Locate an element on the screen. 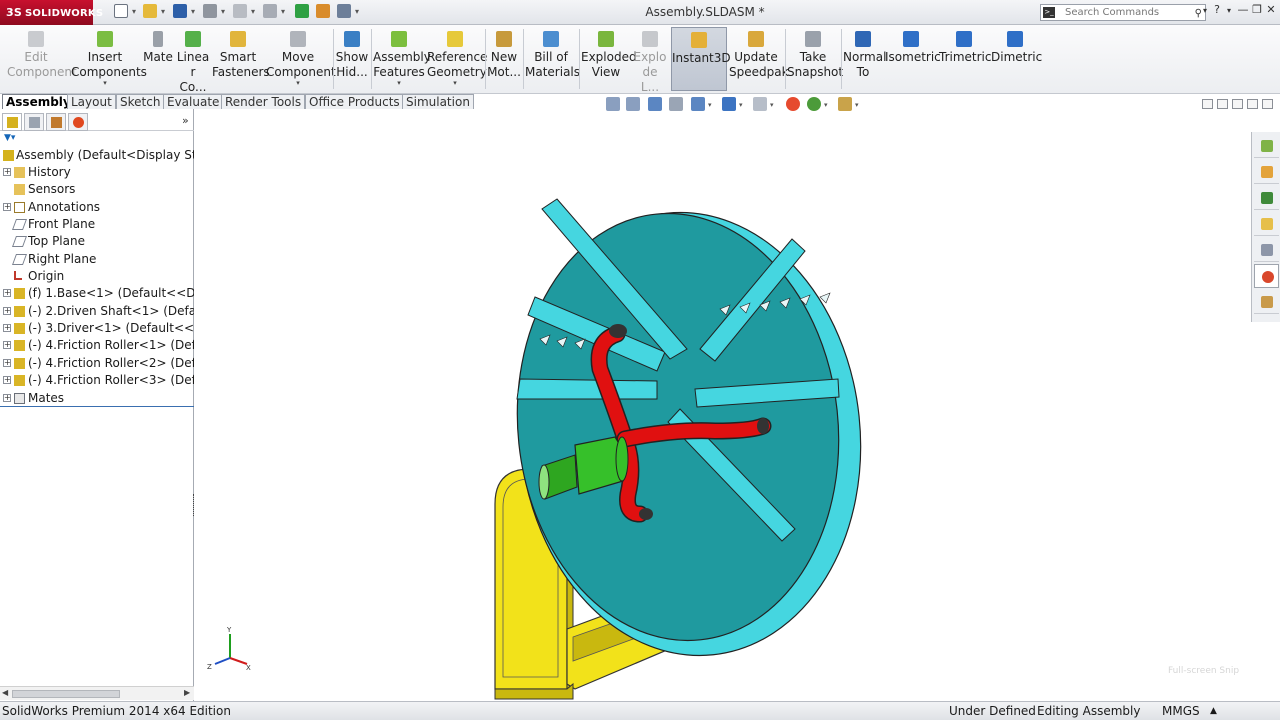 The image size is (1280, 720). scroll-left-icon: ◀ is located at coordinates (5, 692).